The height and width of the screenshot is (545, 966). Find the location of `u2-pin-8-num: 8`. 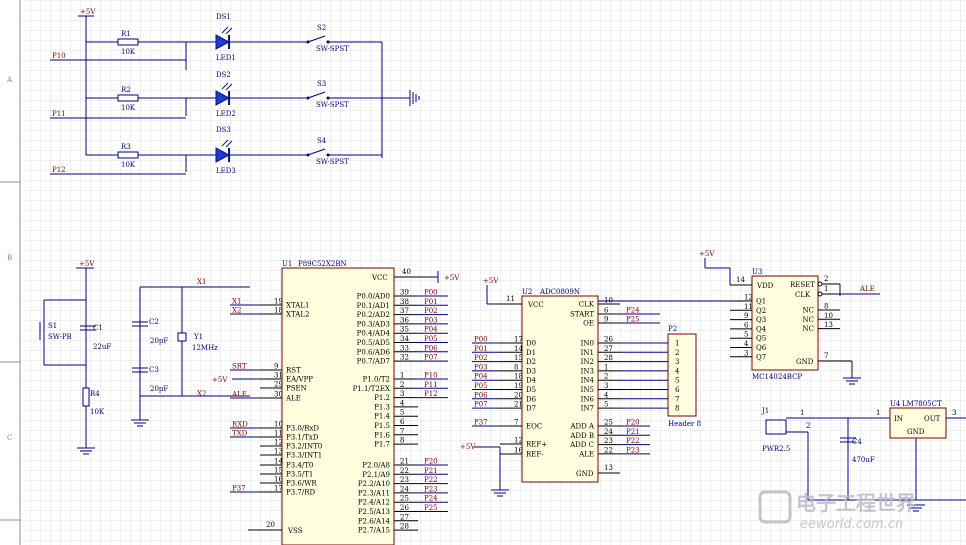

u2-pin-8-num: 8 is located at coordinates (516, 367).